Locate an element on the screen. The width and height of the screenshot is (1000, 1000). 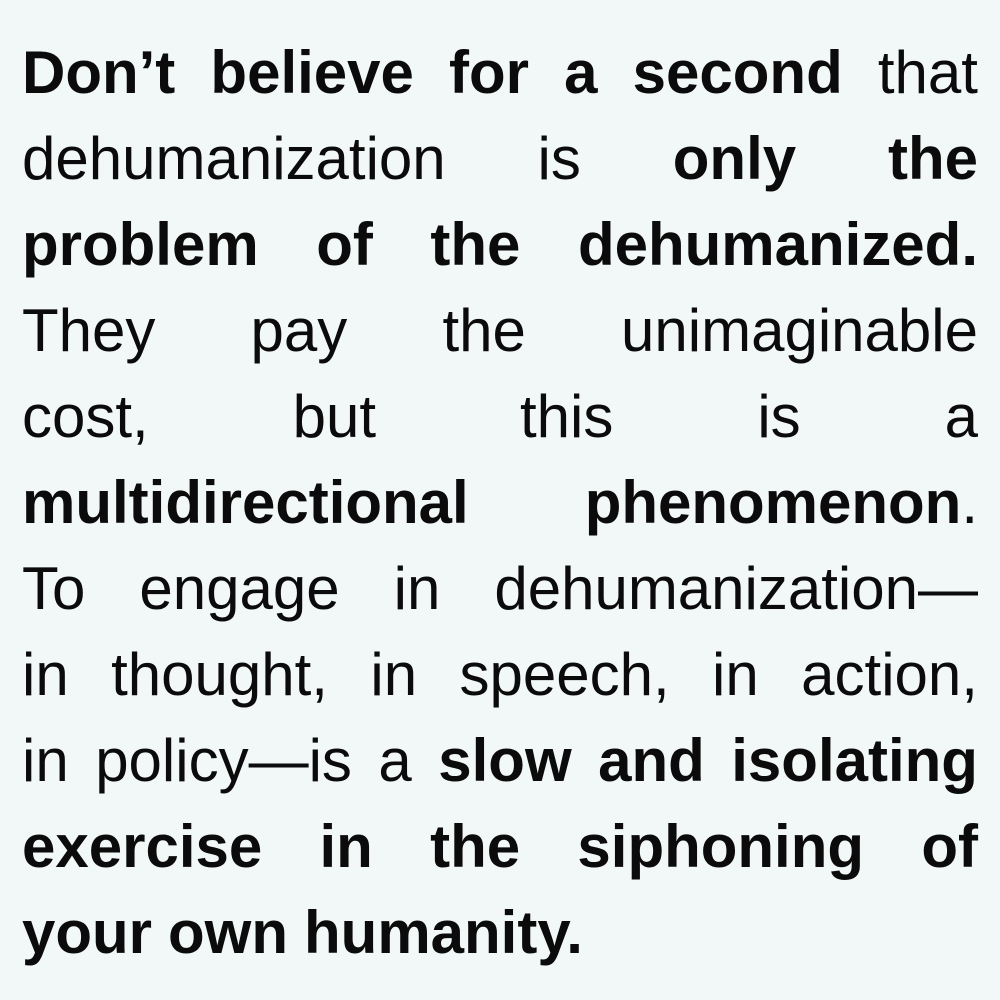
quote-word-text: this is located at coordinates (567, 416).